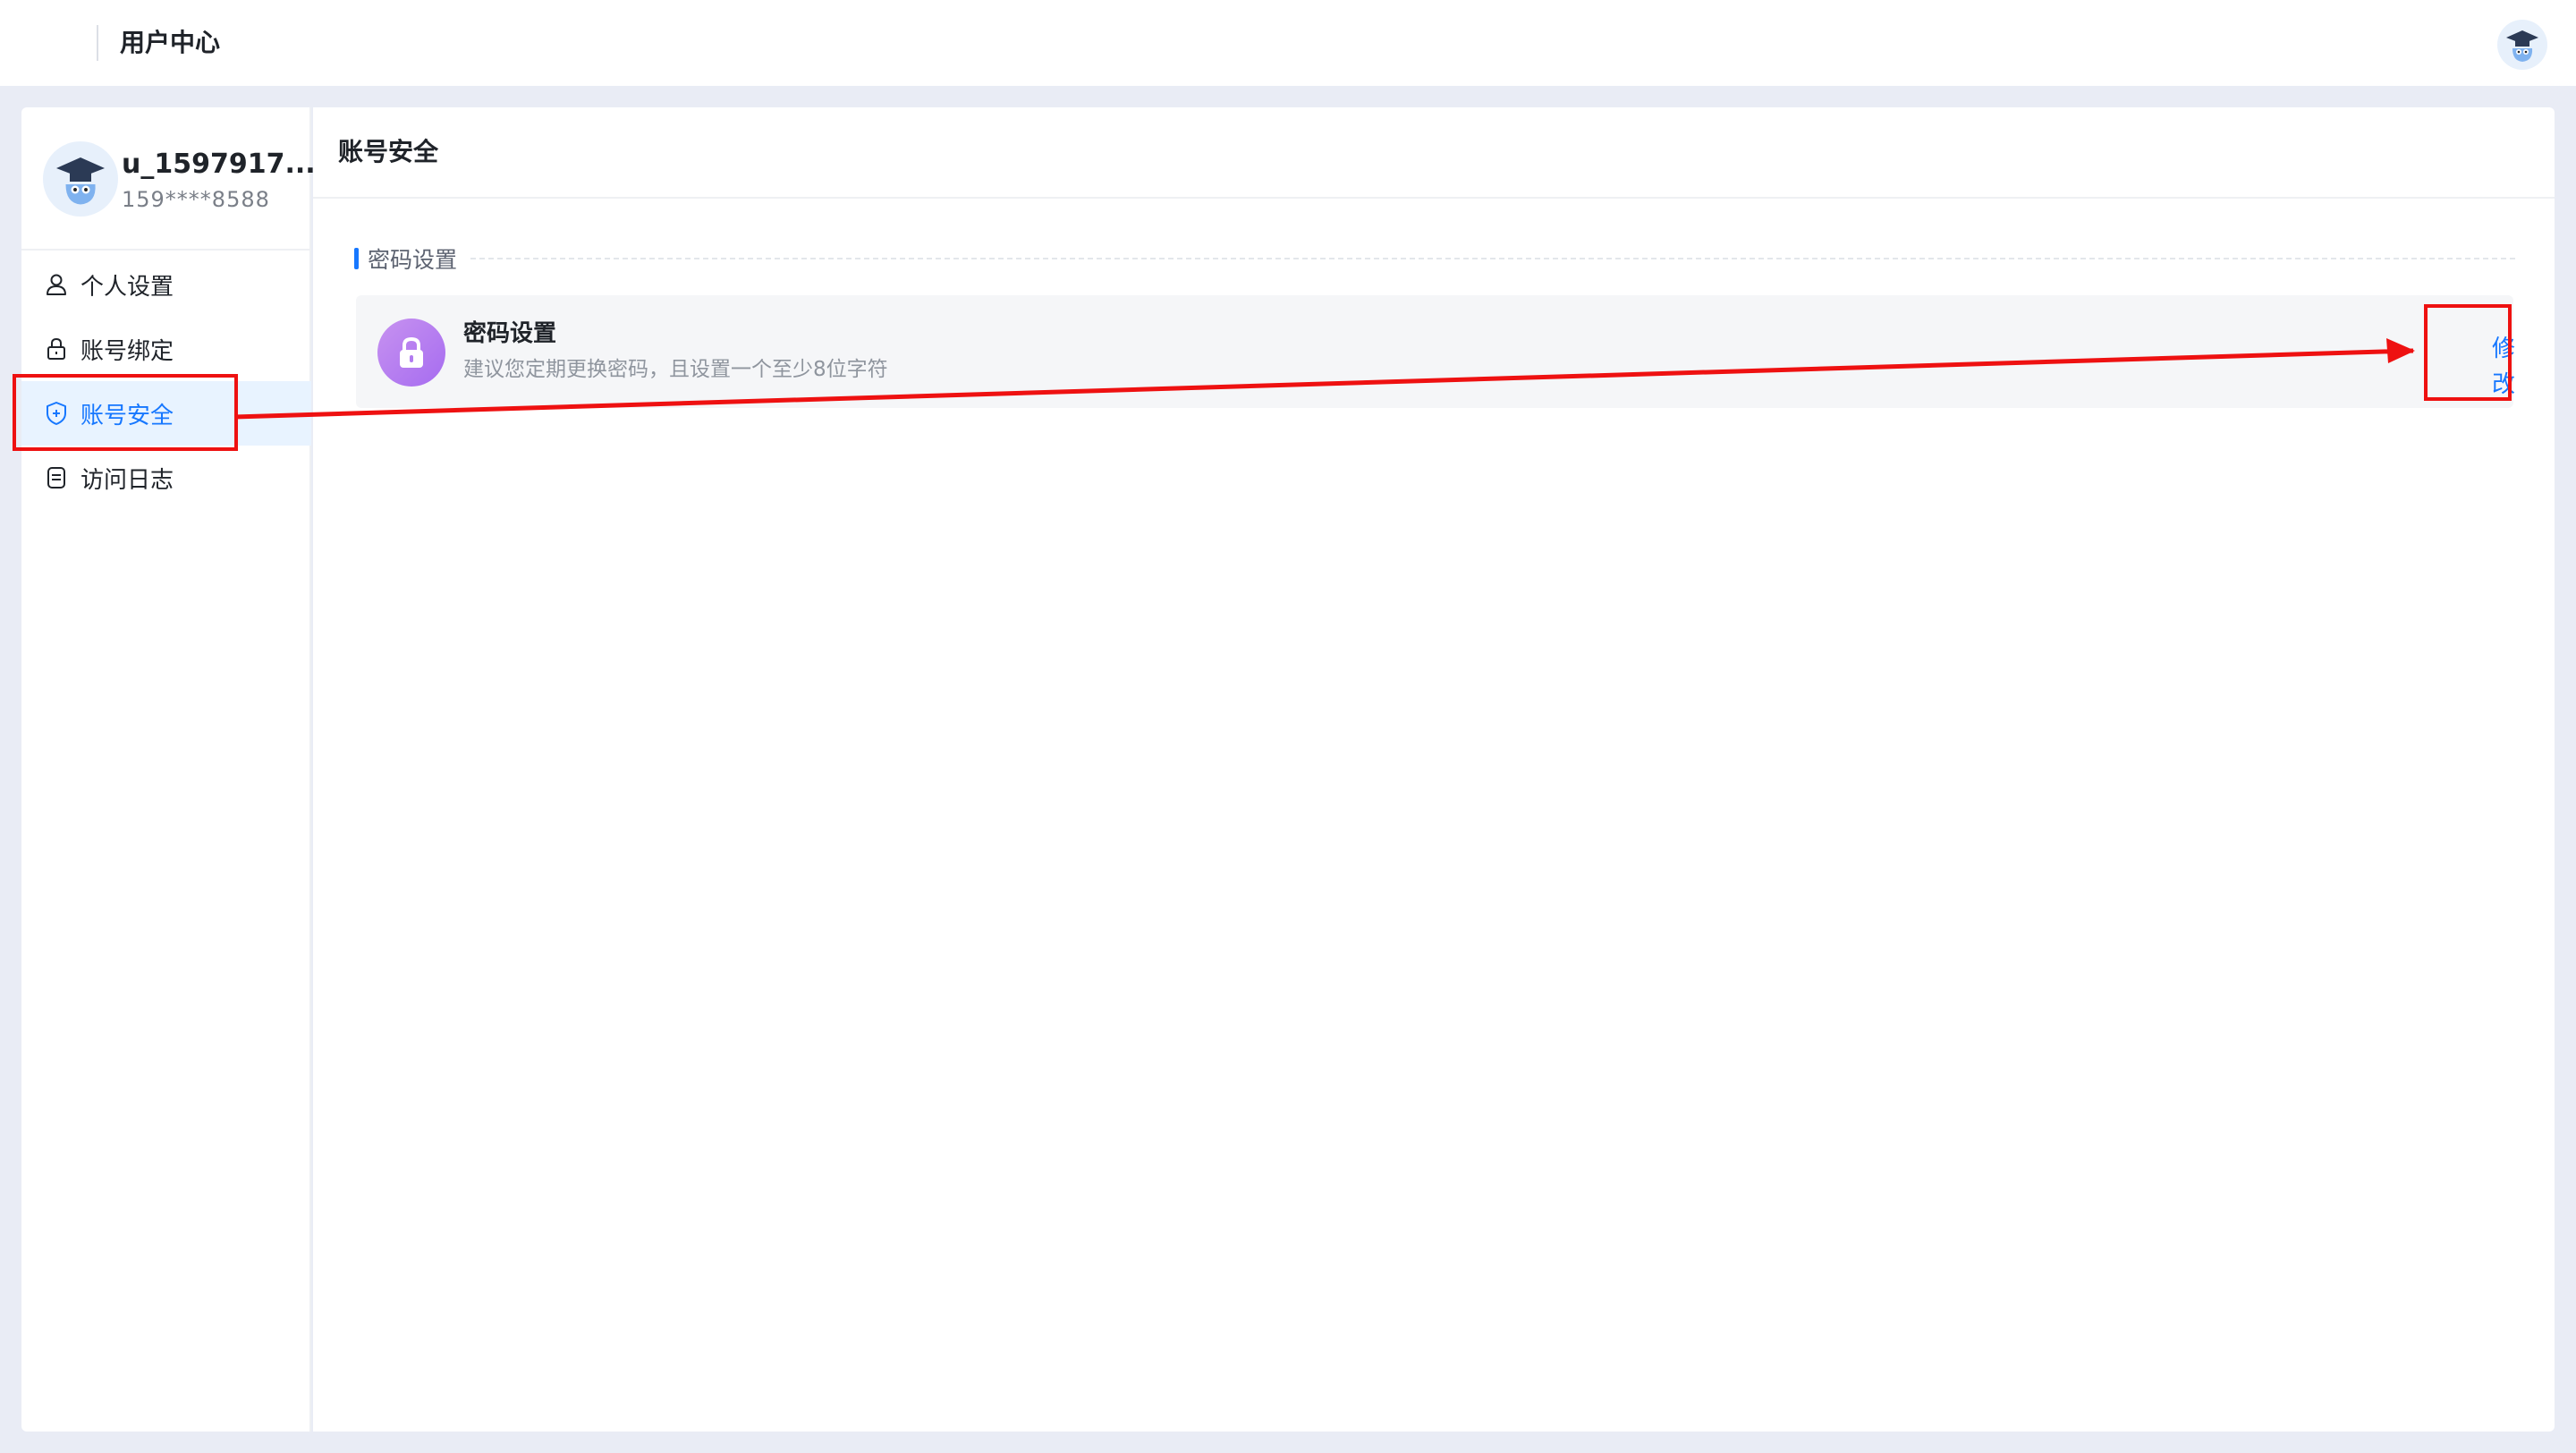  Describe the element at coordinates (127, 351) in the screenshot. I see `sidebar-item-label: 账号绑定` at that location.